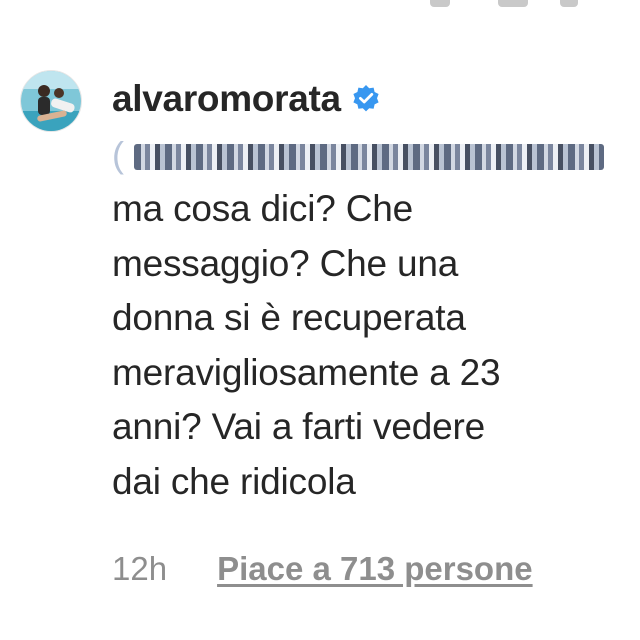 Image resolution: width=640 pixels, height=640 pixels. What do you see at coordinates (226, 99) in the screenshot?
I see `username: alvaromorata` at bounding box center [226, 99].